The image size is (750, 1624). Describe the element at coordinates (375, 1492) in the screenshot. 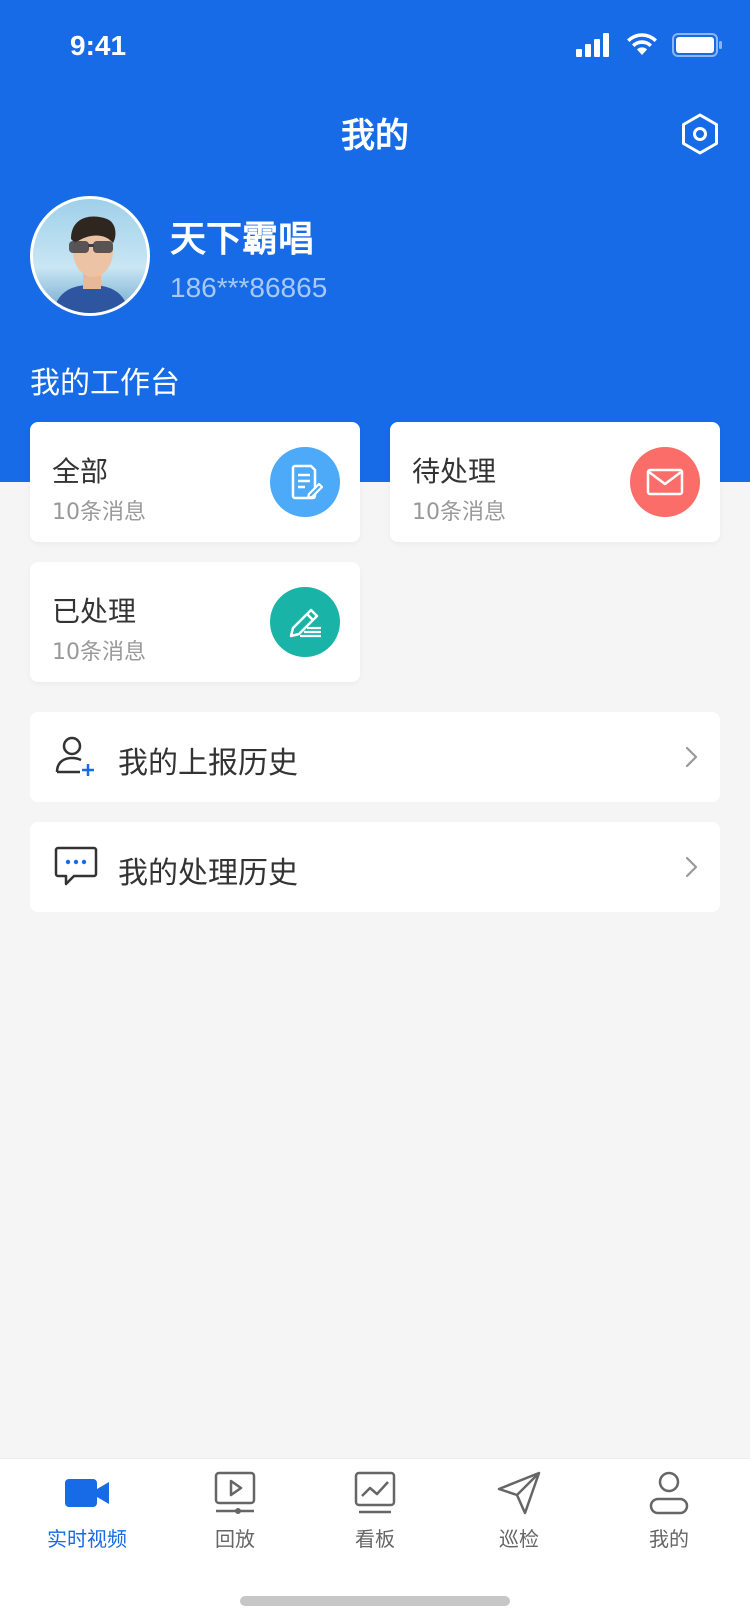

I see `dashboard-icon` at that location.